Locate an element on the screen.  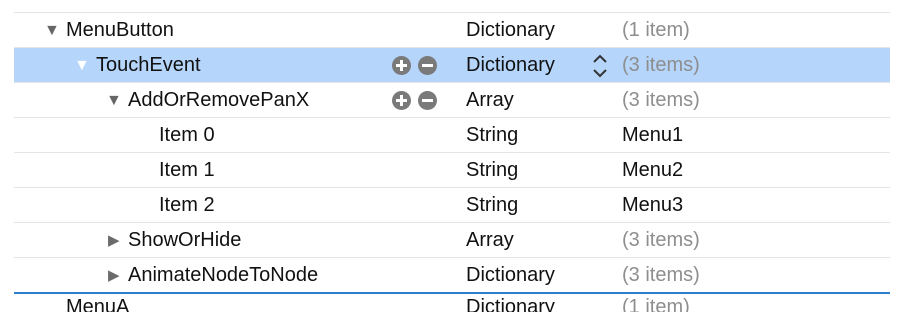
row-partial-next: MenuA Dictionary (1 item) is located at coordinates (452, 303).